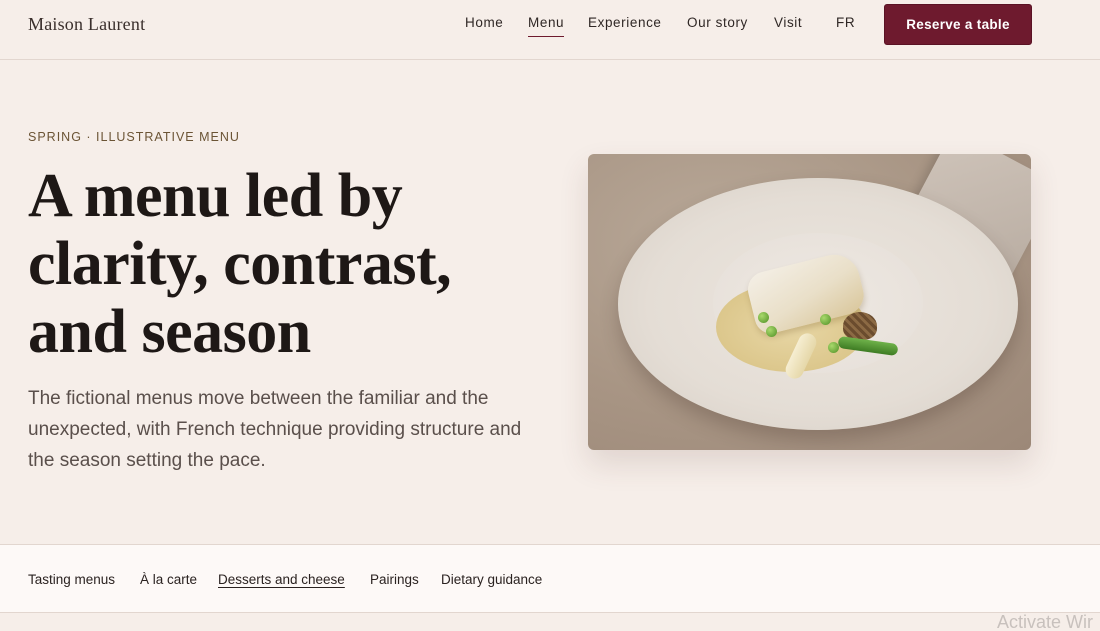 The width and height of the screenshot is (1100, 631). What do you see at coordinates (169, 332) in the screenshot?
I see `headline-line-3: and season` at bounding box center [169, 332].